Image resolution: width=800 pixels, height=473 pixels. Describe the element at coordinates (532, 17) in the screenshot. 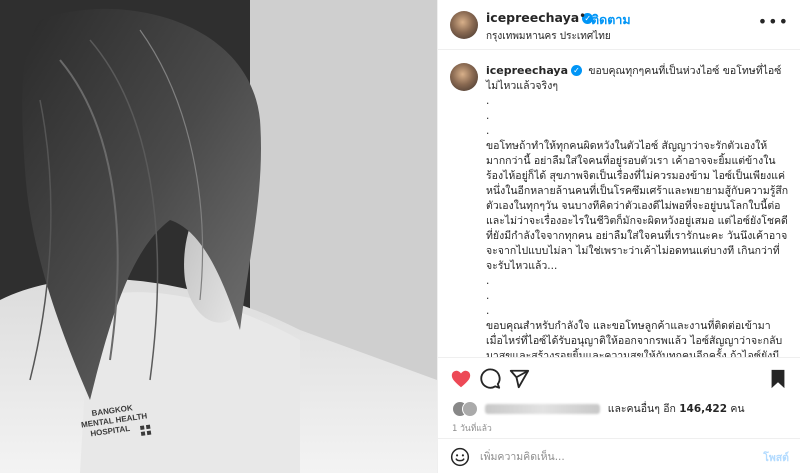

I see `author-username-text: icepreechaya` at that location.